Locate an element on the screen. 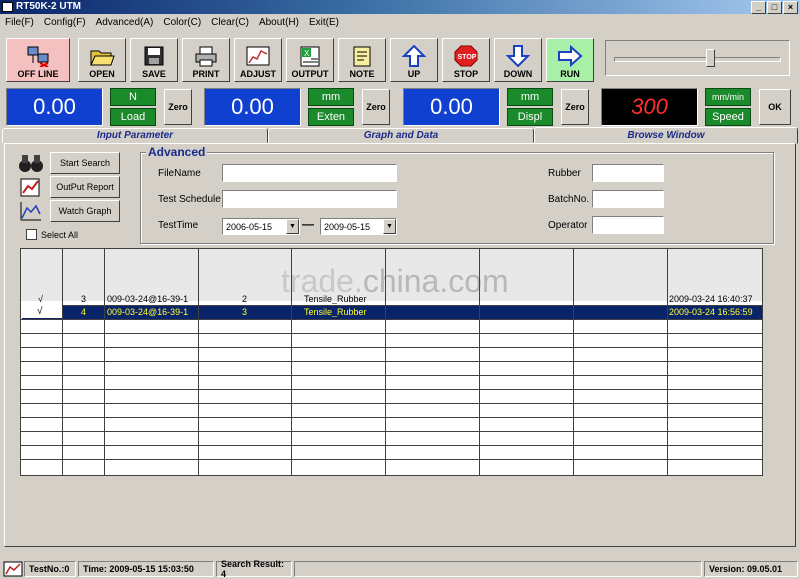  watch-graph-button: Watch Graph is located at coordinates (85, 211).